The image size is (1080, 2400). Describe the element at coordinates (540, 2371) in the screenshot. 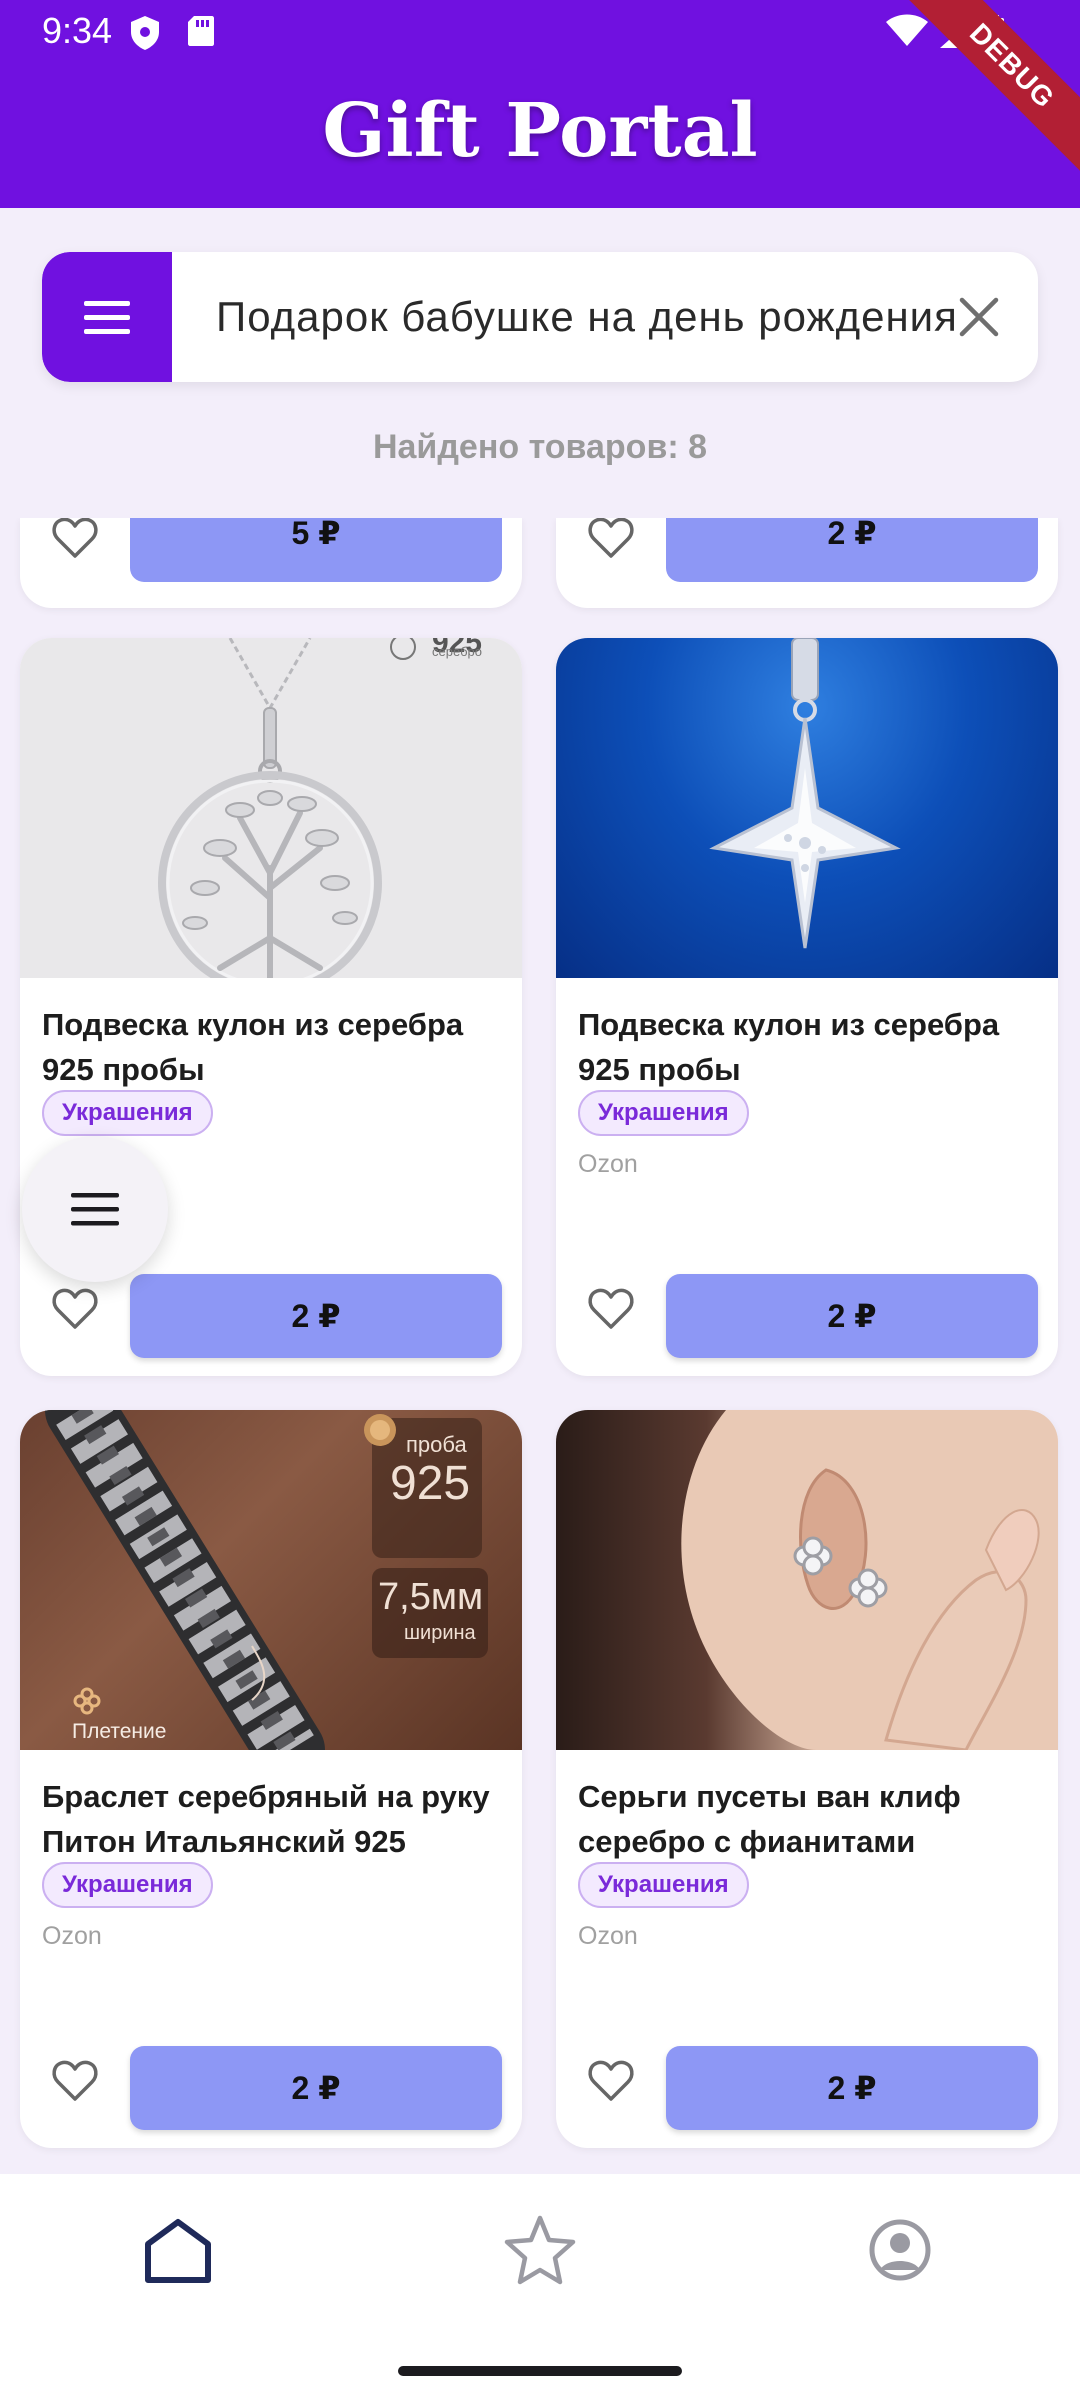

I see `home-indicator` at that location.